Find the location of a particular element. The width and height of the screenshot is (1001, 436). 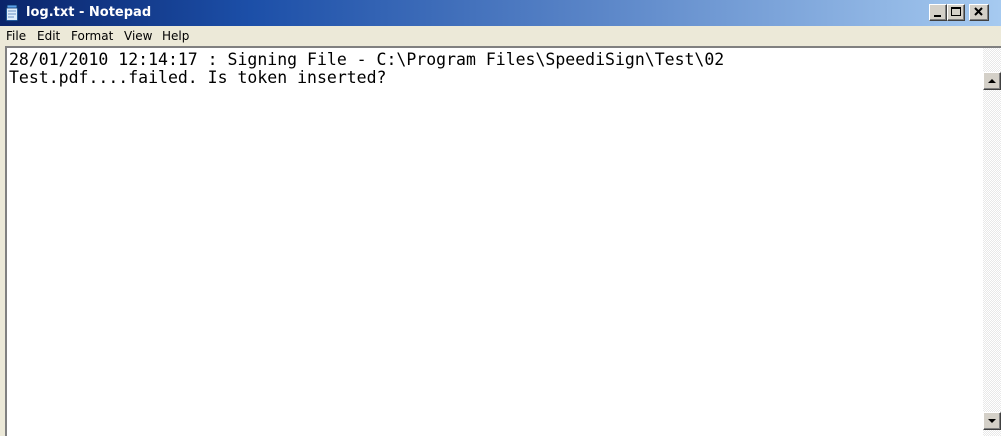

vertical-scrollbar is located at coordinates (992, 242).